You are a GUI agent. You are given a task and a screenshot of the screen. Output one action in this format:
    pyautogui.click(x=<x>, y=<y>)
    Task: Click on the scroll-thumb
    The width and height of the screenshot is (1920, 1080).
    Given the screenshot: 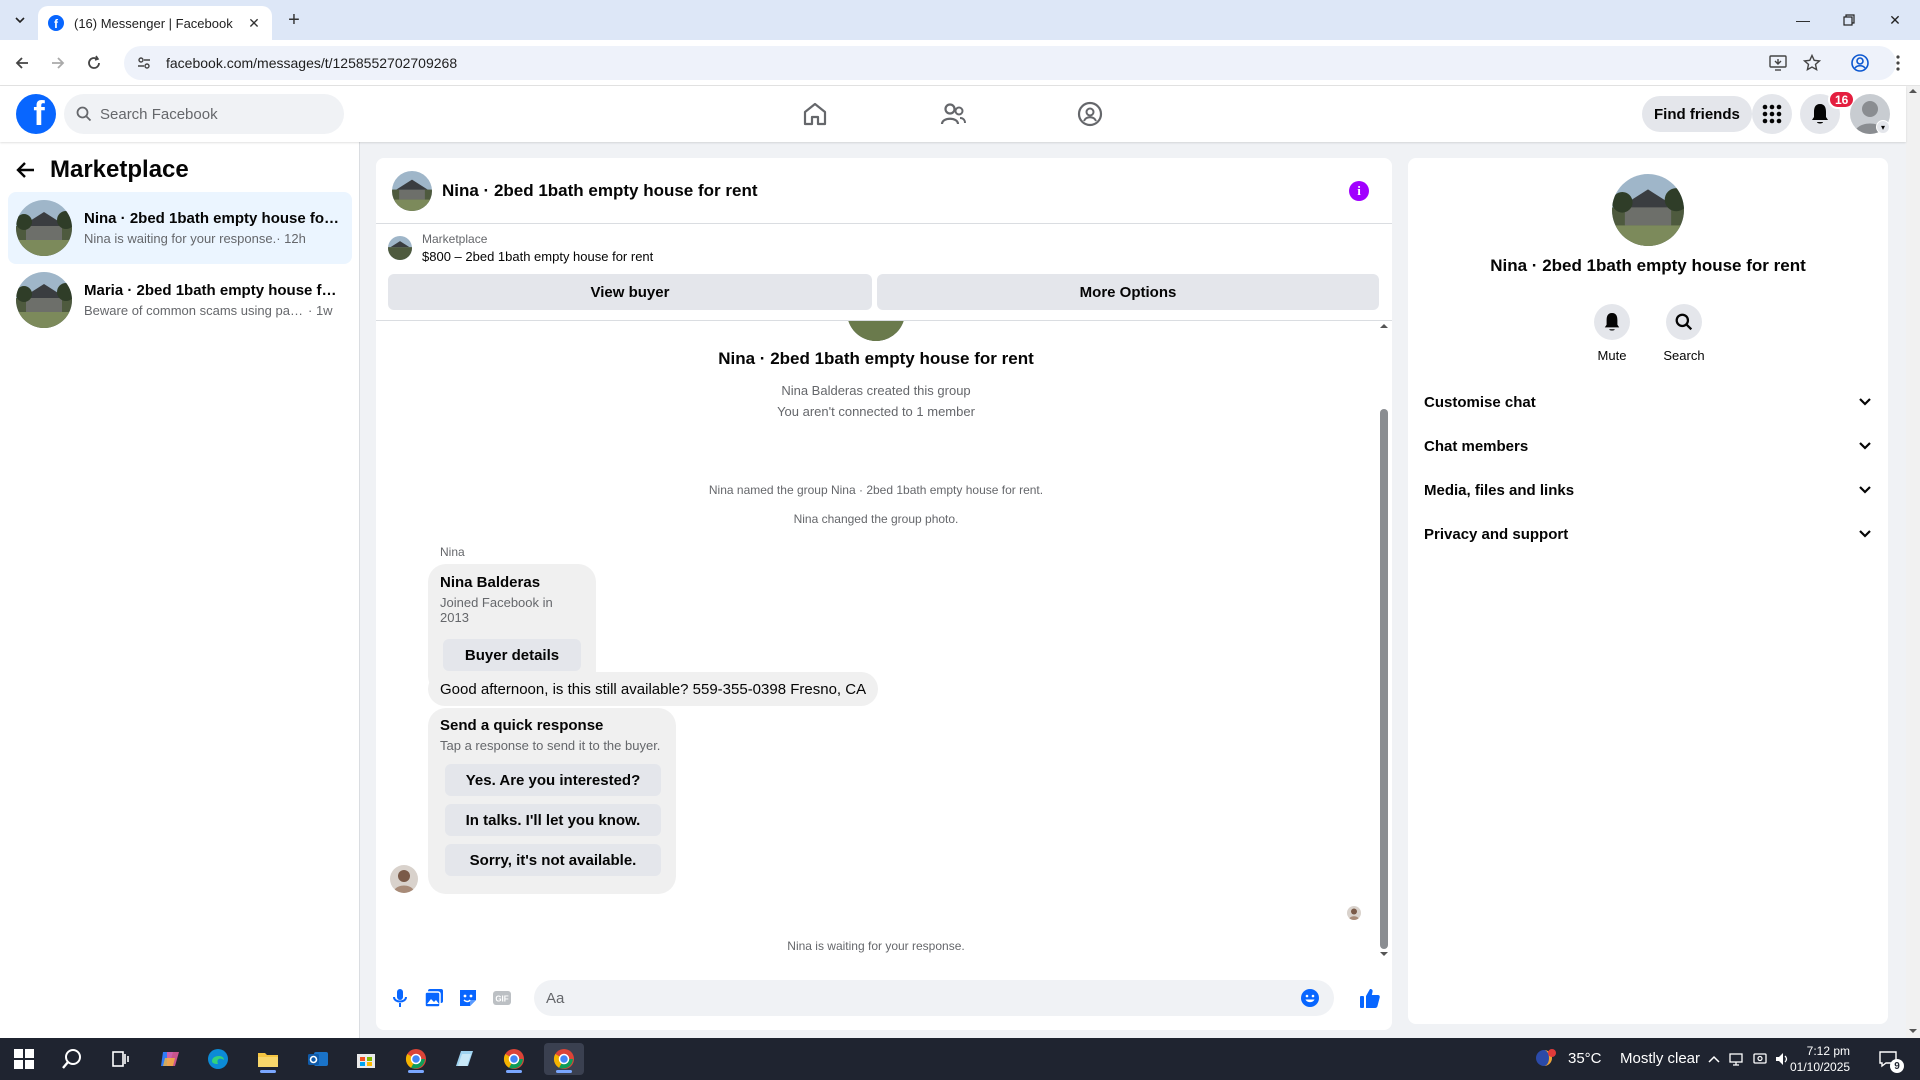 What is the action you would take?
    pyautogui.click(x=1384, y=679)
    